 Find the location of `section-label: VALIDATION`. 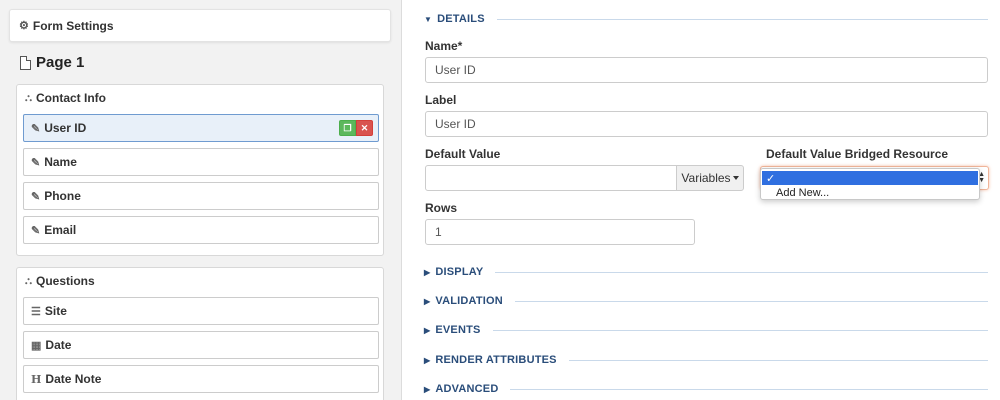

section-label: VALIDATION is located at coordinates (469, 301).